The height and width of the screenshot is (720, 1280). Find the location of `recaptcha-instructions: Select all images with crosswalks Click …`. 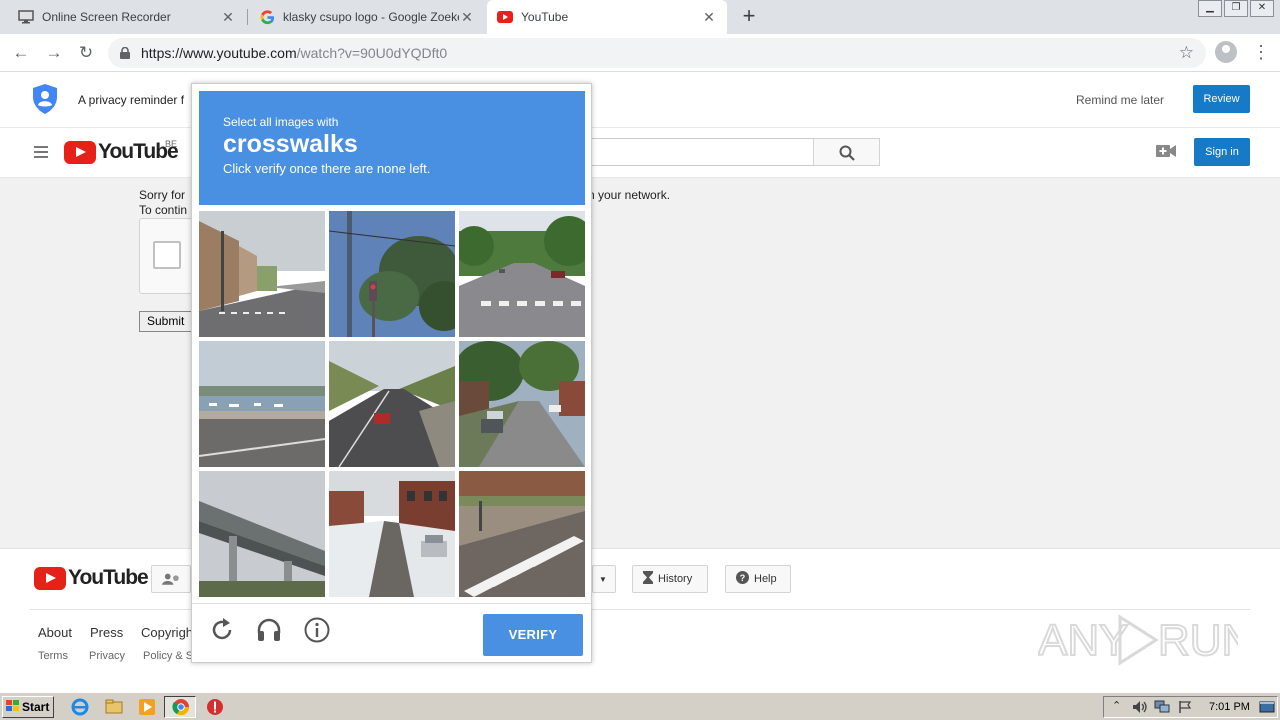

recaptcha-instructions: Select all images with crosswalks Click … is located at coordinates (392, 148).